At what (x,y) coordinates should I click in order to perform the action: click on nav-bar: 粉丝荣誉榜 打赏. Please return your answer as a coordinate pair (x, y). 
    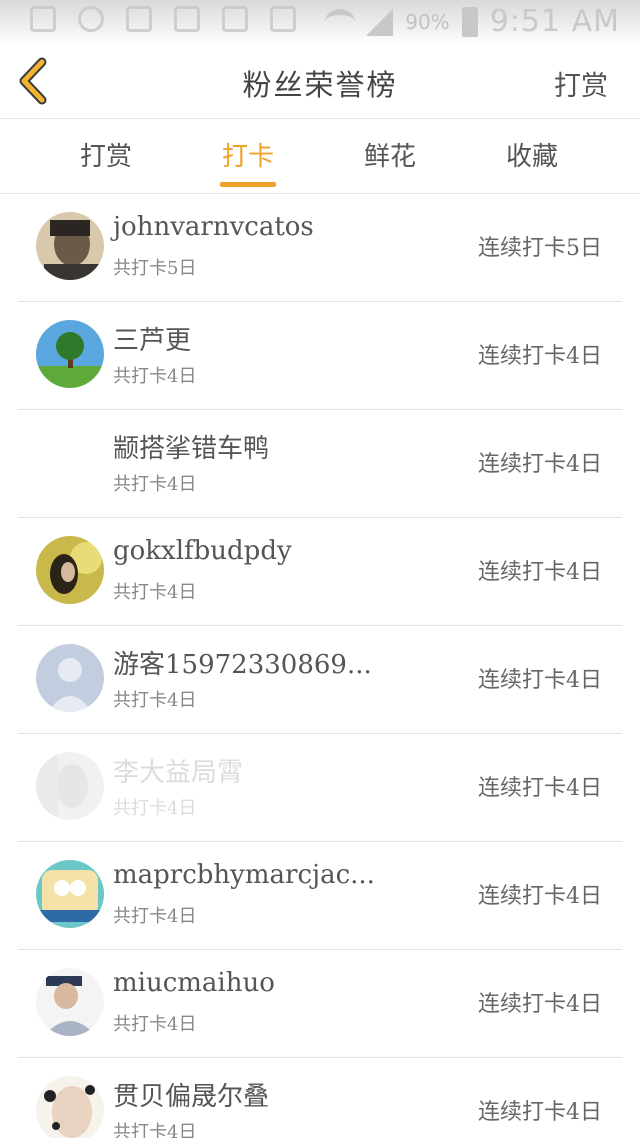
    Looking at the image, I should click on (320, 81).